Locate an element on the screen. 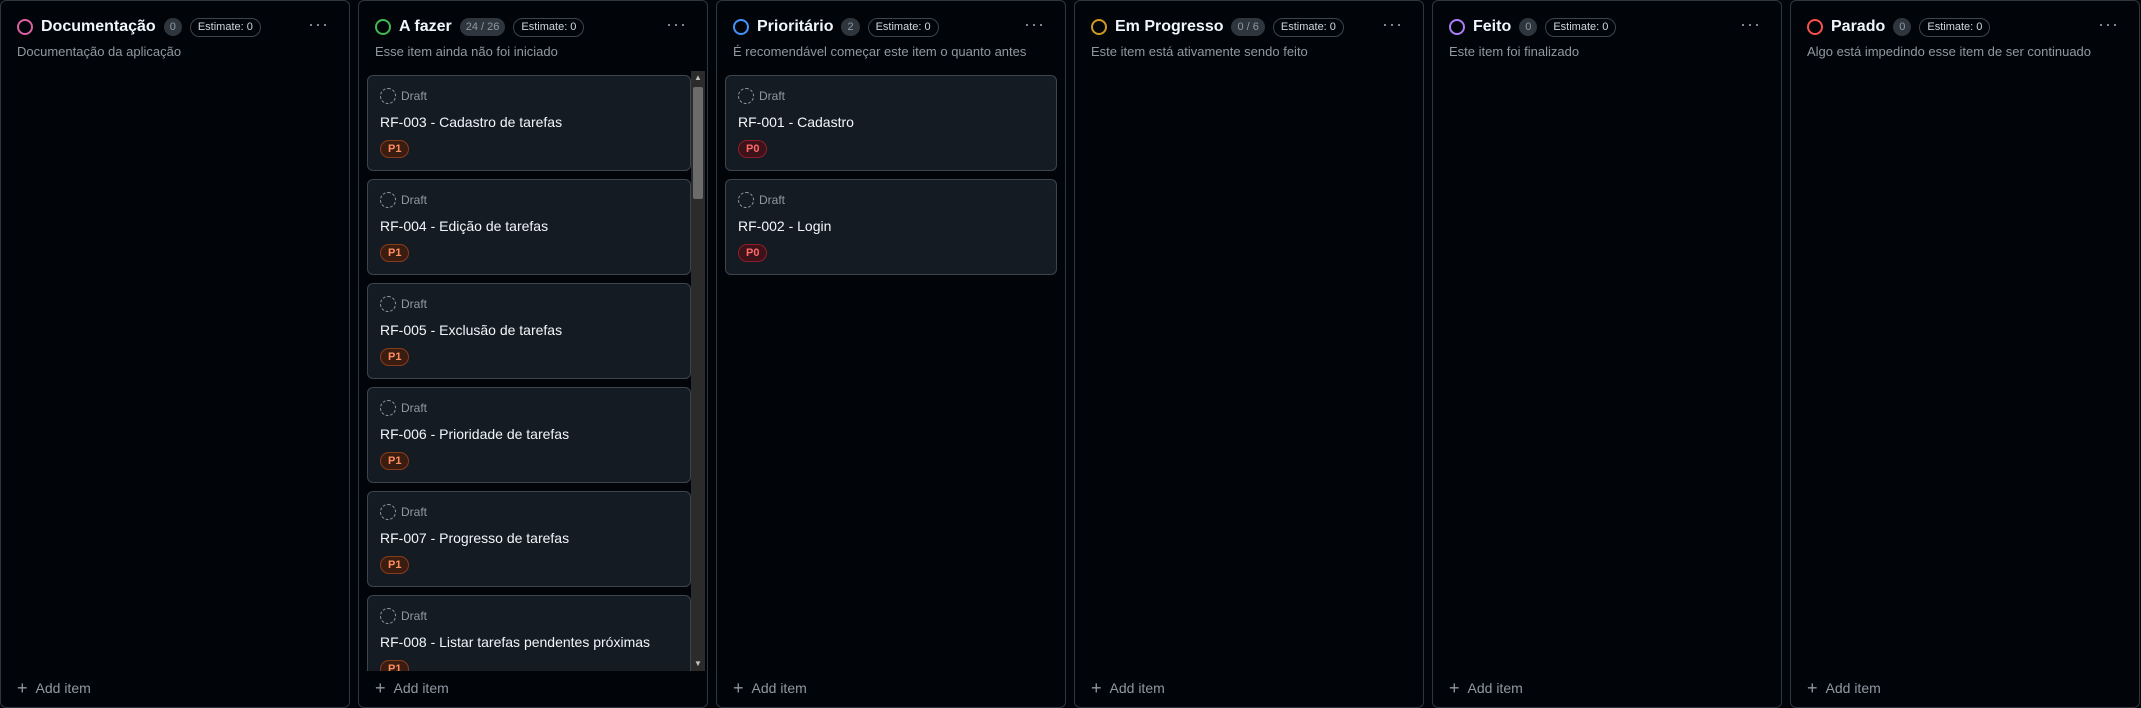 This screenshot has width=2141, height=708. card-title: RF-002 - Login is located at coordinates (891, 226).